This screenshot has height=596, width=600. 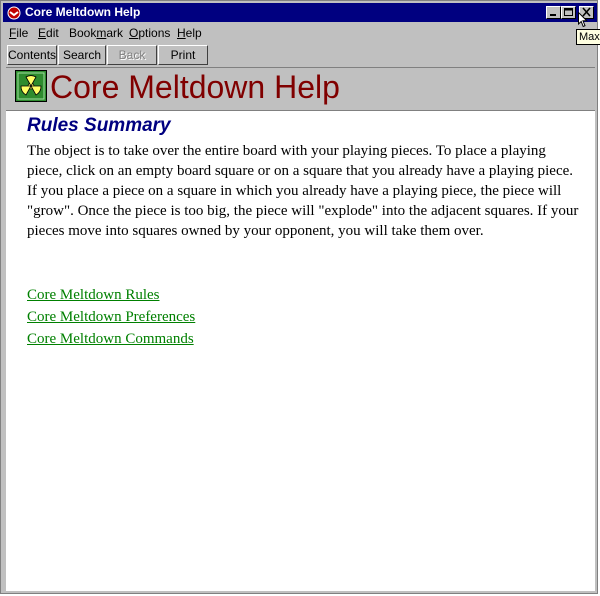 I want to click on banner-title: Core Meltdown Help, so click(x=195, y=87).